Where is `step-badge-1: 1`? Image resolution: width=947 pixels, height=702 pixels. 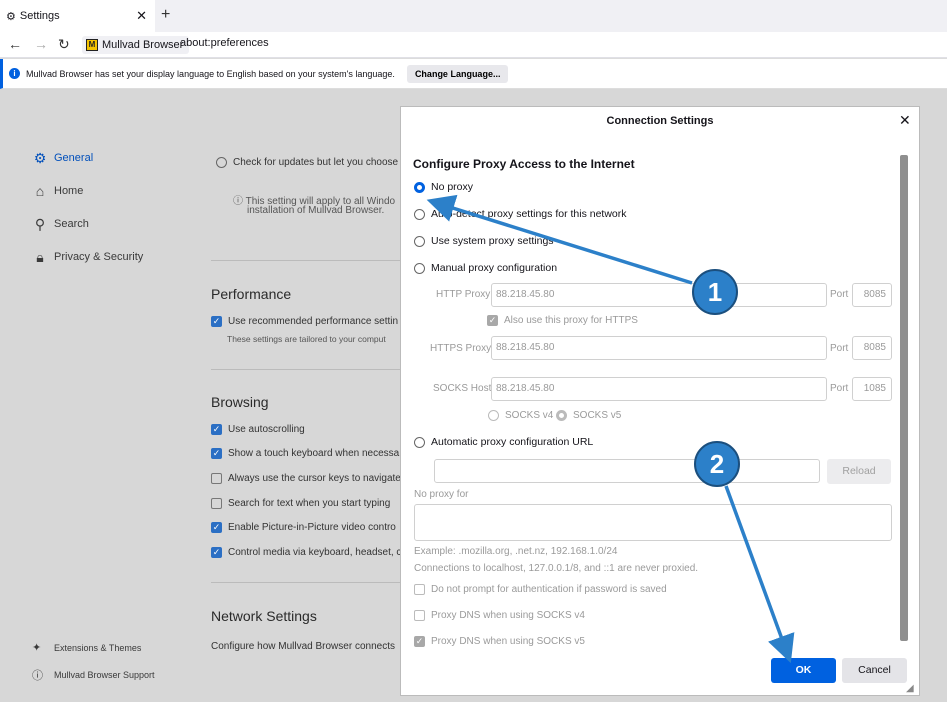
step-badge-1: 1 is located at coordinates (715, 292).